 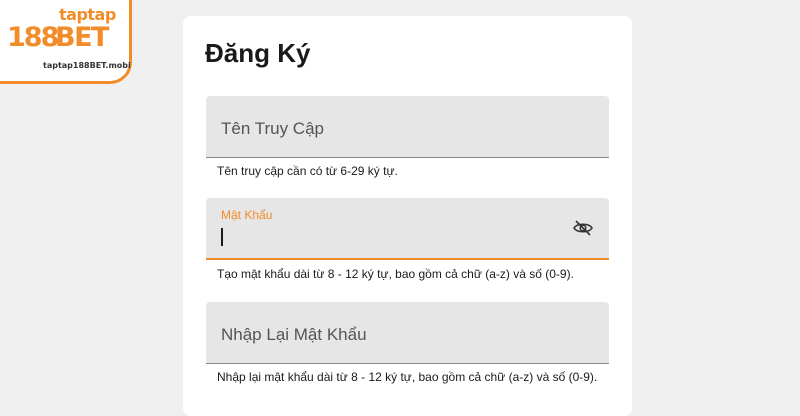 I want to click on brand-logo: taptap 188 BET taptap188BET.mobi, so click(x=66, y=42).